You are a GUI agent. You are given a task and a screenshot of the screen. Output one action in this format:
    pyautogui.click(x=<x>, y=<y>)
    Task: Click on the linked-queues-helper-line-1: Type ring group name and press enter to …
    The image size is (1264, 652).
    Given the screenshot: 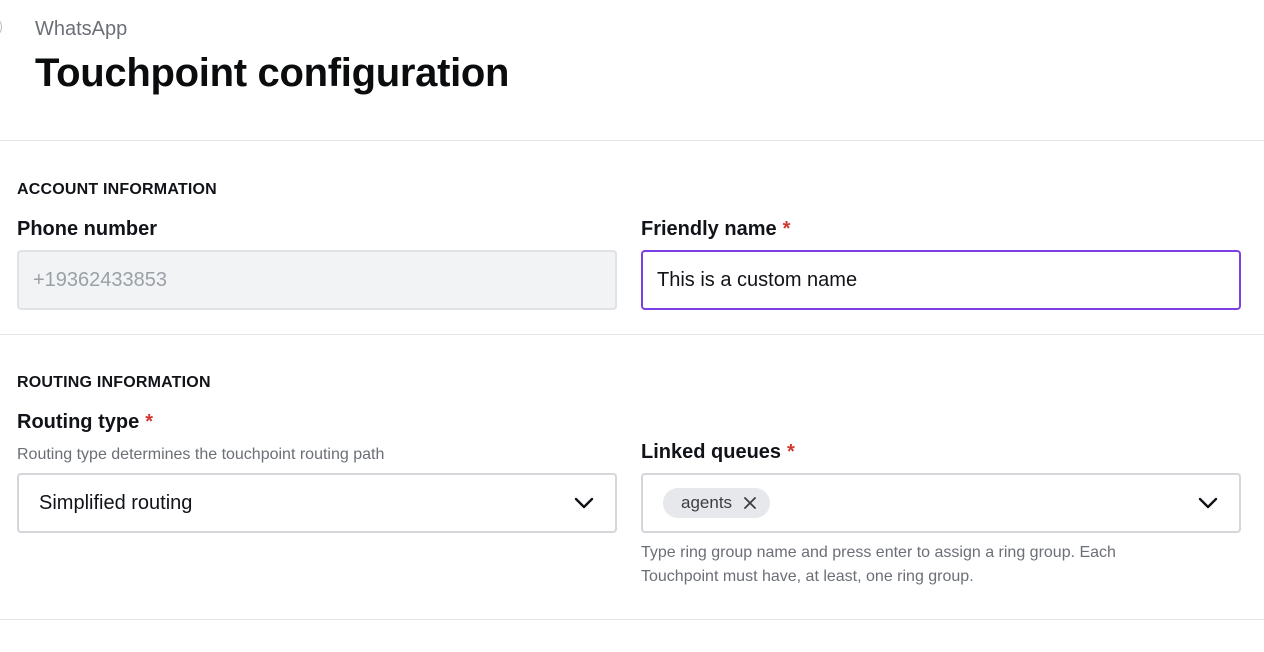 What is the action you would take?
    pyautogui.click(x=878, y=552)
    